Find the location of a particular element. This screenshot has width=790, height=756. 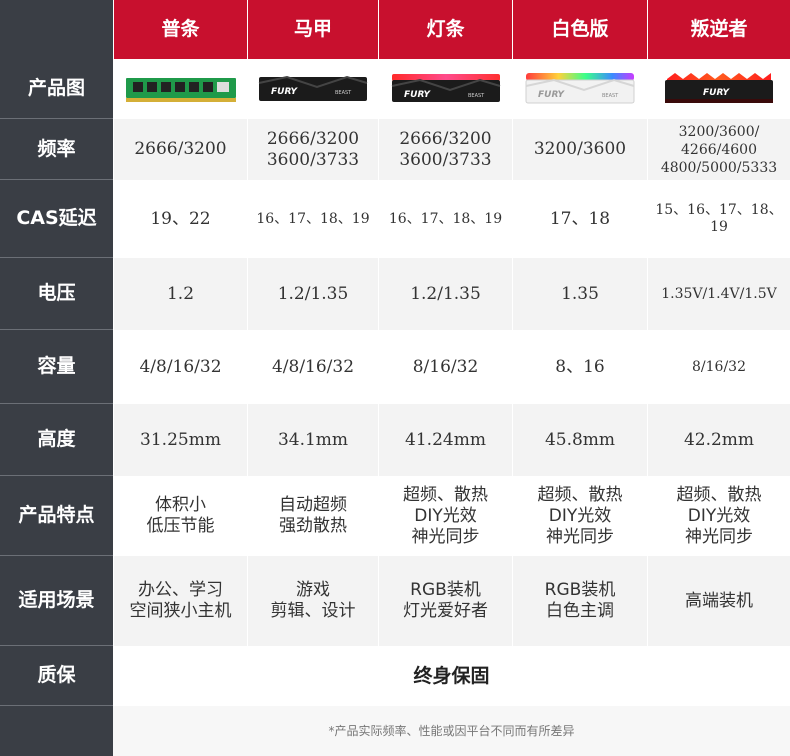

height-renegade: 42.2mm is located at coordinates (718, 440).